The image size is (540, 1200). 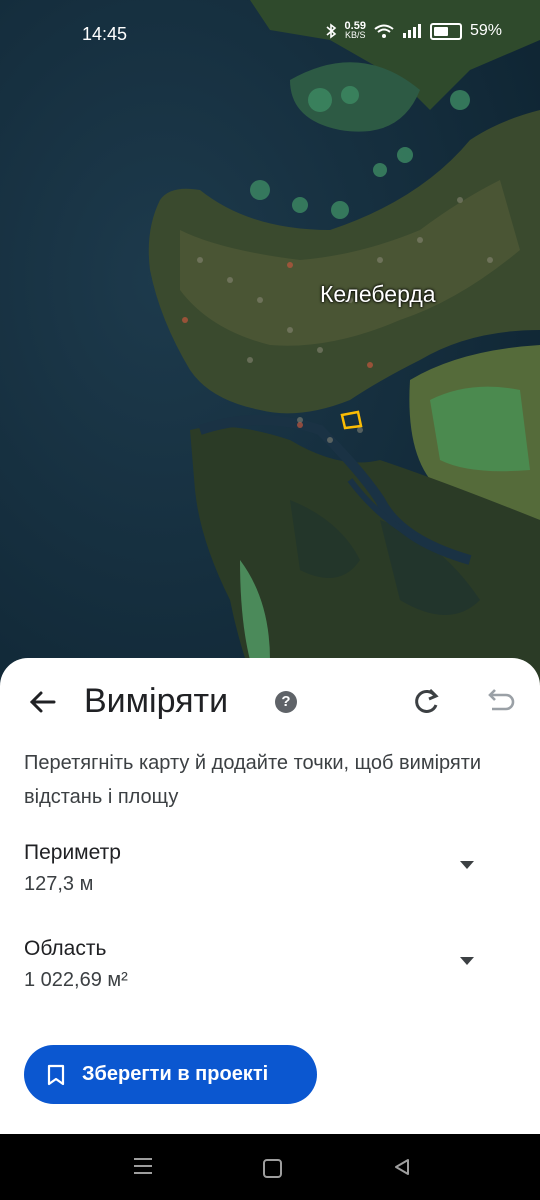 I want to click on place-label: Келеберда, so click(x=378, y=294).